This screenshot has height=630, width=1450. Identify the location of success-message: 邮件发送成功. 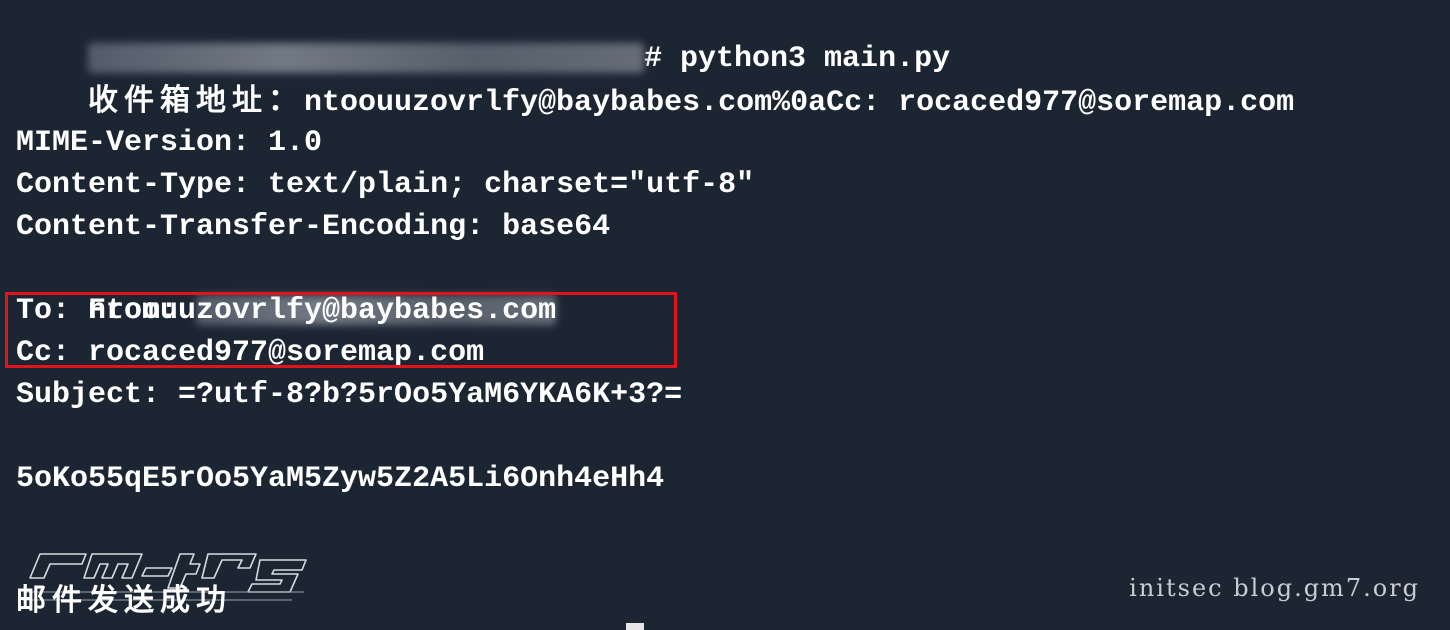
(124, 600).